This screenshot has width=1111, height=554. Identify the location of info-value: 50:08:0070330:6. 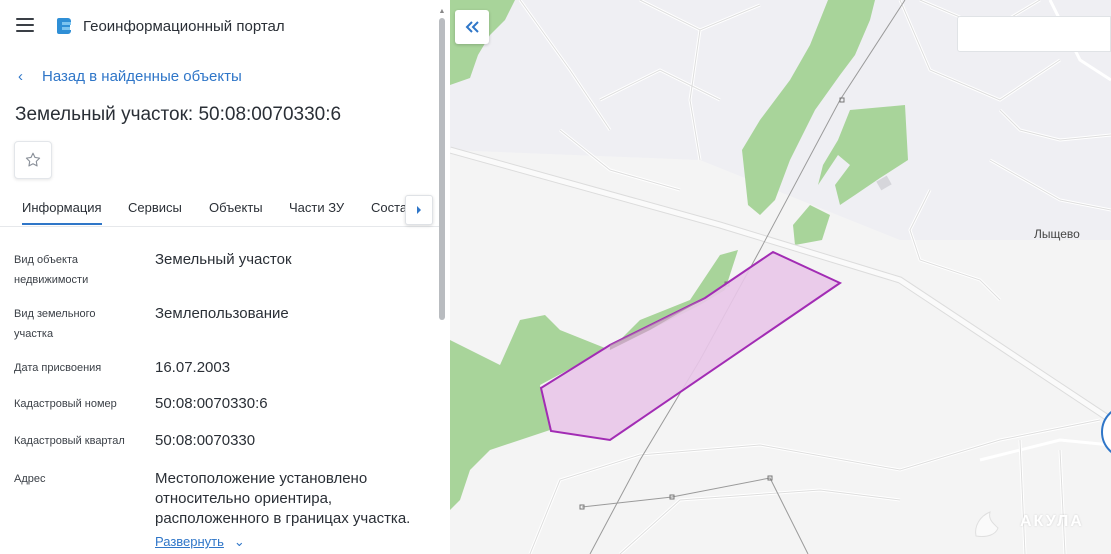
(211, 403).